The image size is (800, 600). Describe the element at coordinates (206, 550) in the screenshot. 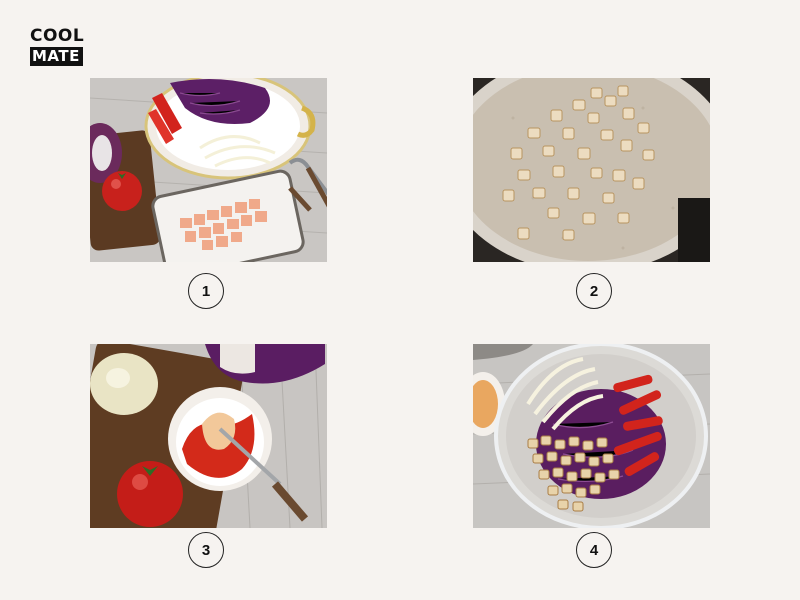

I see `step-3-badge: 3` at that location.